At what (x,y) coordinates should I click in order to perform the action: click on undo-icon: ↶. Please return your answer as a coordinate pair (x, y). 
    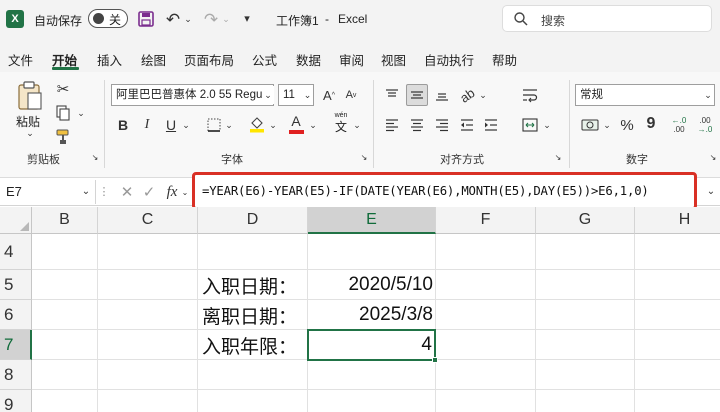
    Looking at the image, I should click on (173, 19).